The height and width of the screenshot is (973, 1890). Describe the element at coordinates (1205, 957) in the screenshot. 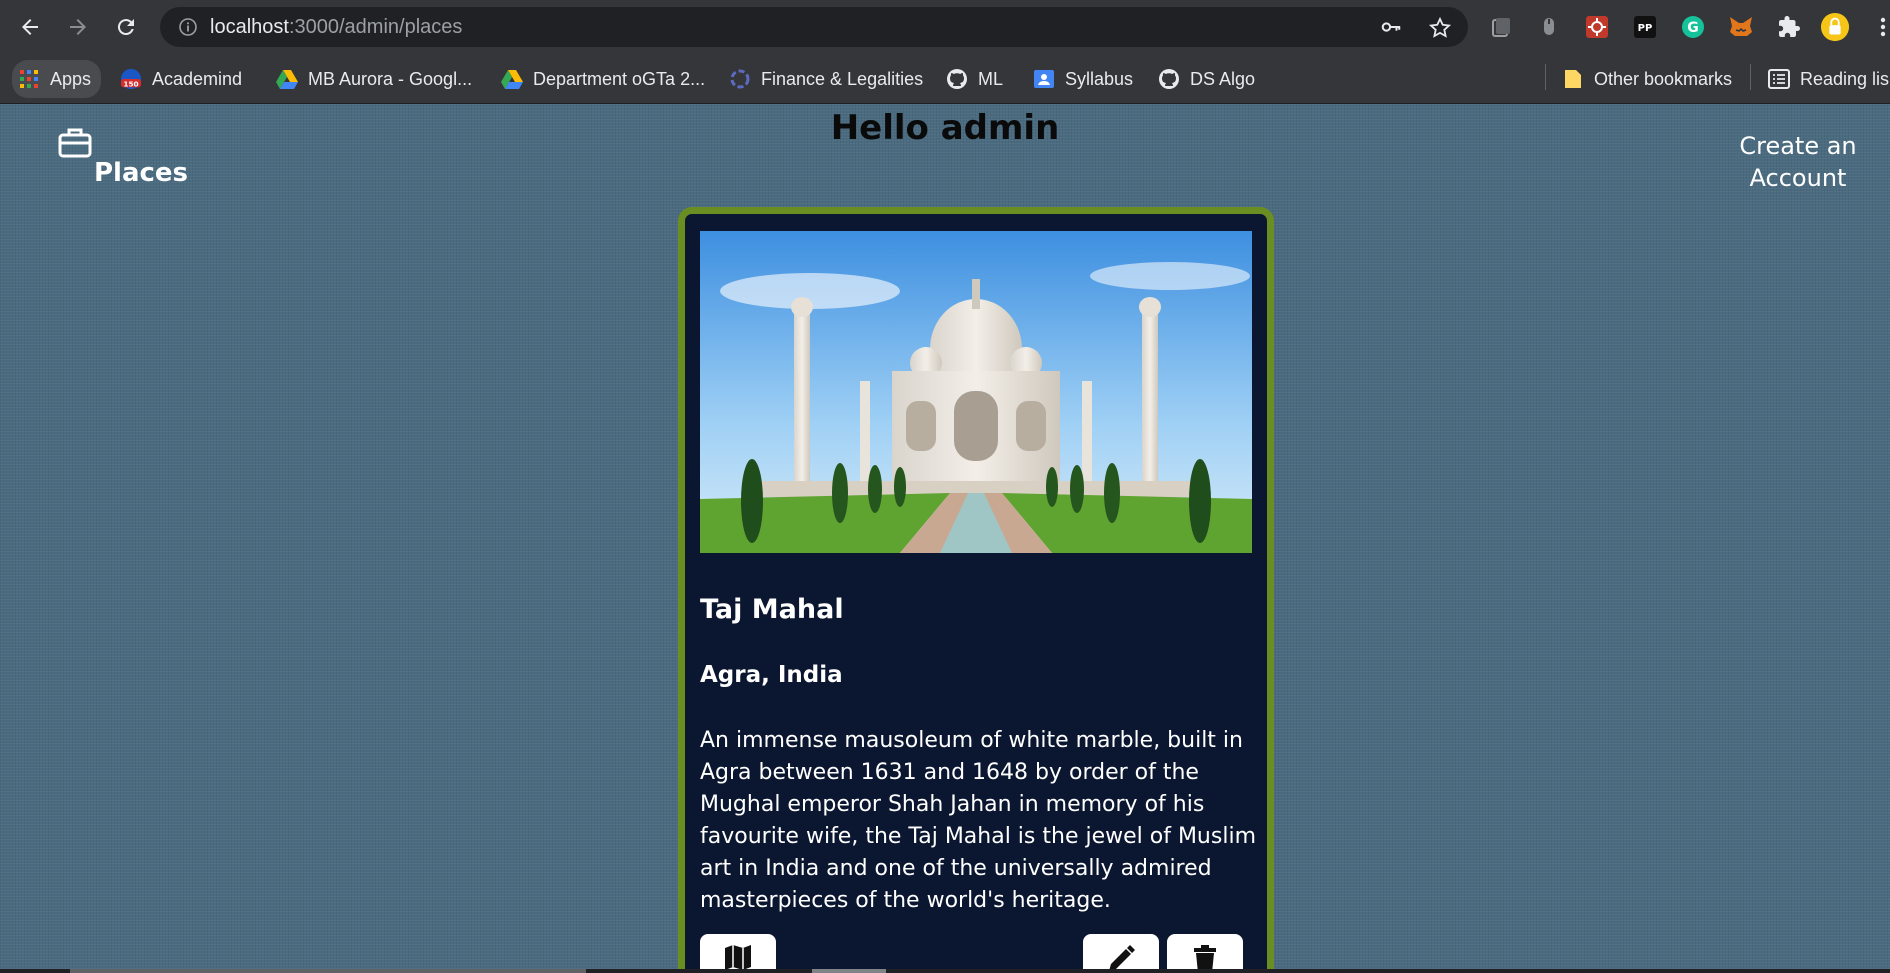

I see `trash-icon` at that location.